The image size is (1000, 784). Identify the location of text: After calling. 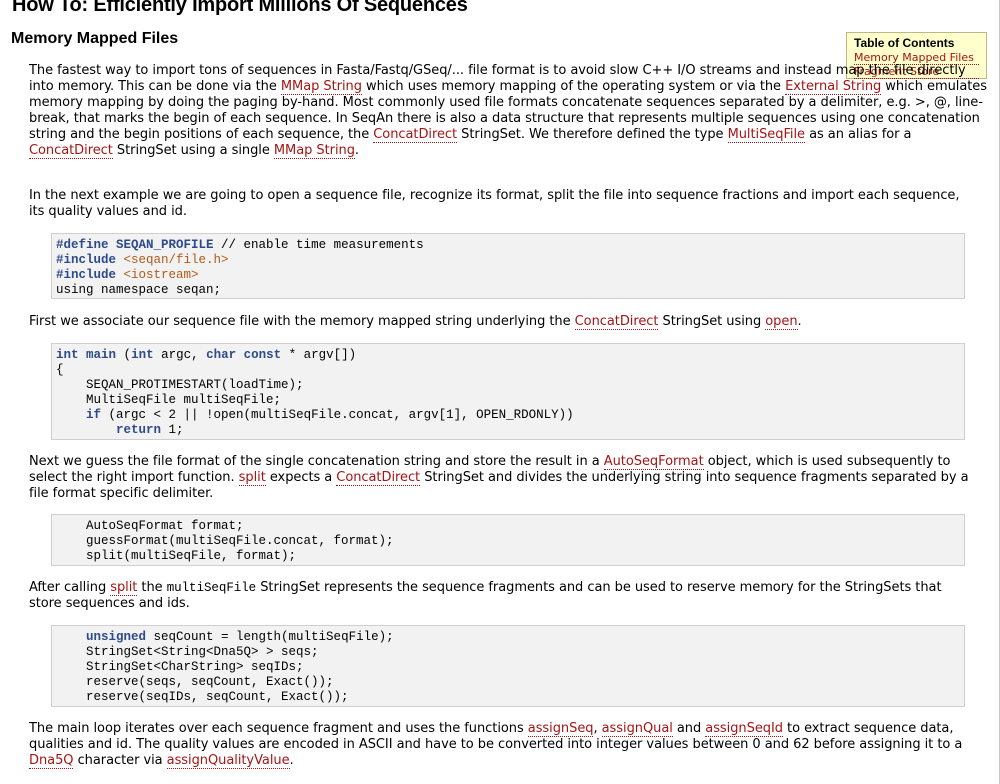
(70, 587).